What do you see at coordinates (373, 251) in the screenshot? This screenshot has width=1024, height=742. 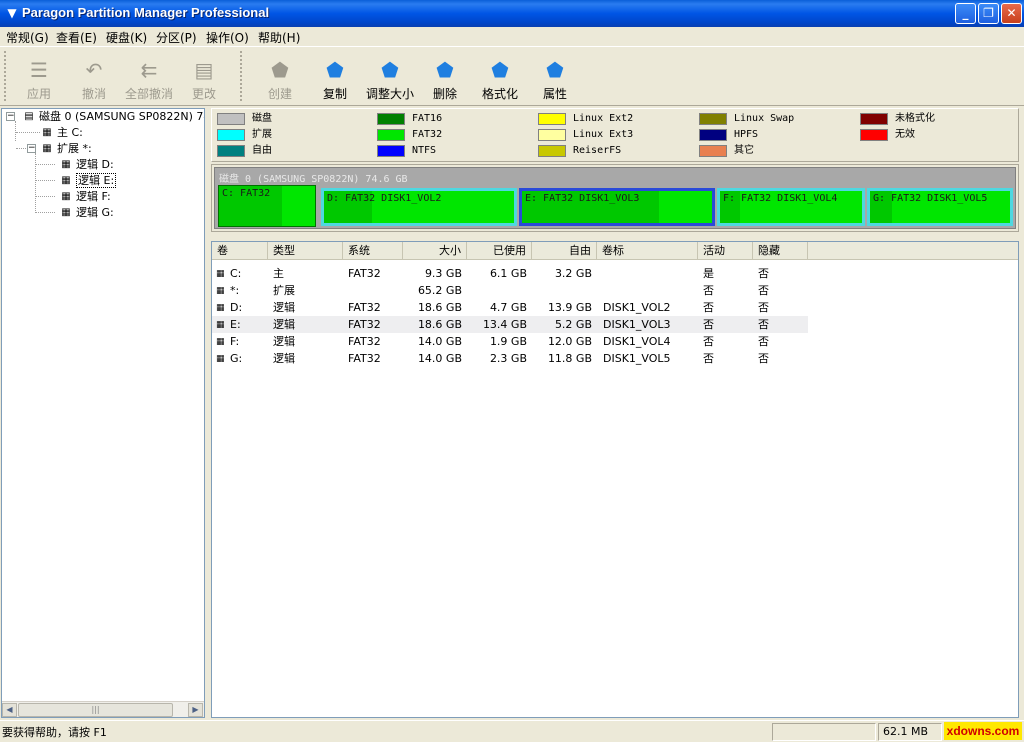 I see `column-header-filesystem: 系统` at bounding box center [373, 251].